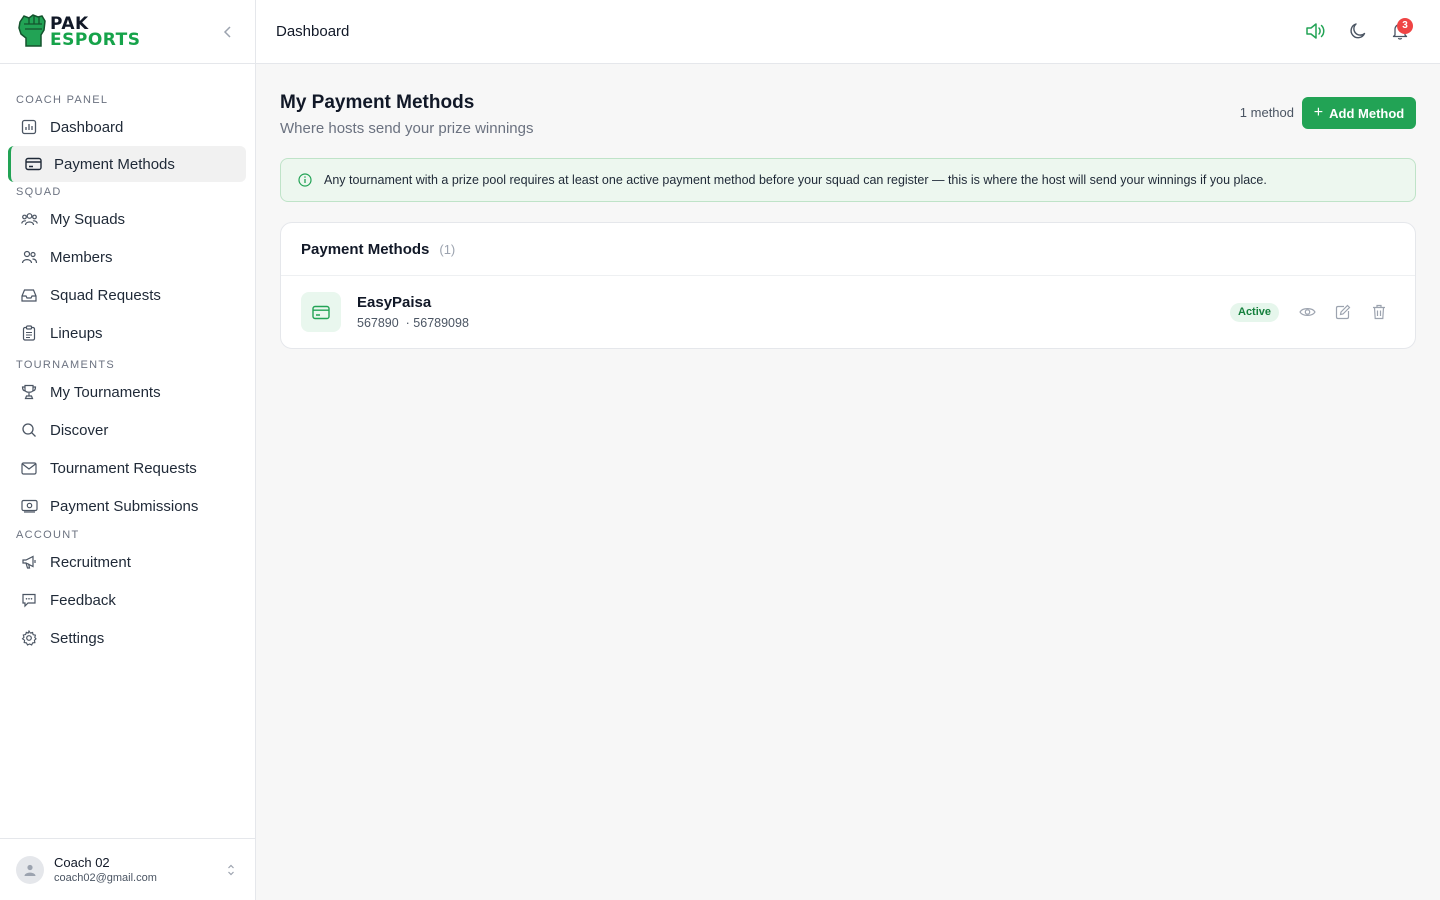 This screenshot has height=900, width=1440. I want to click on delete-method-button, so click(1379, 312).